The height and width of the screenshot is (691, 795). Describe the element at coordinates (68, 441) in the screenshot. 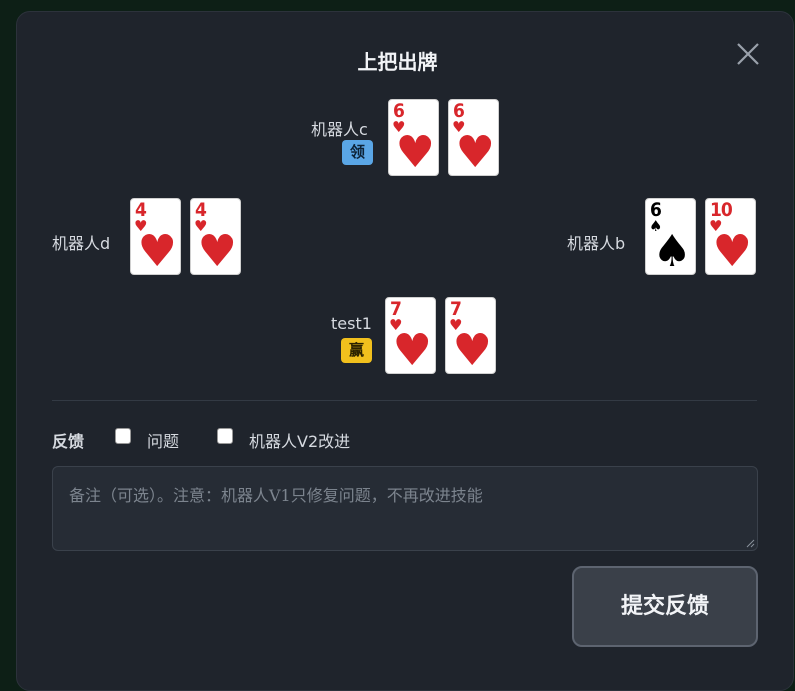

I see `feedback-label: 反馈` at that location.